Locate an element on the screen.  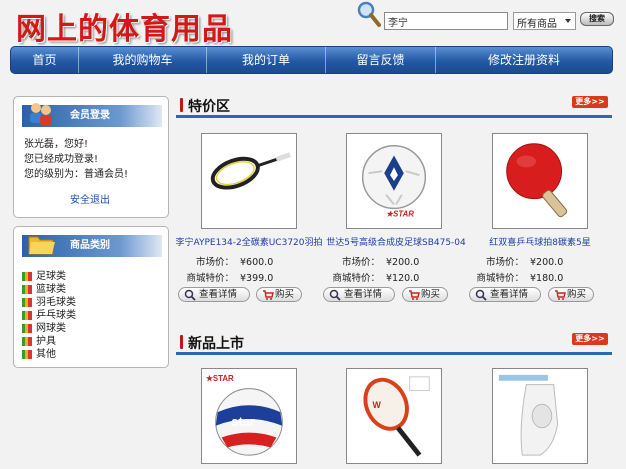
category-other: 其他 is located at coordinates (39, 354).